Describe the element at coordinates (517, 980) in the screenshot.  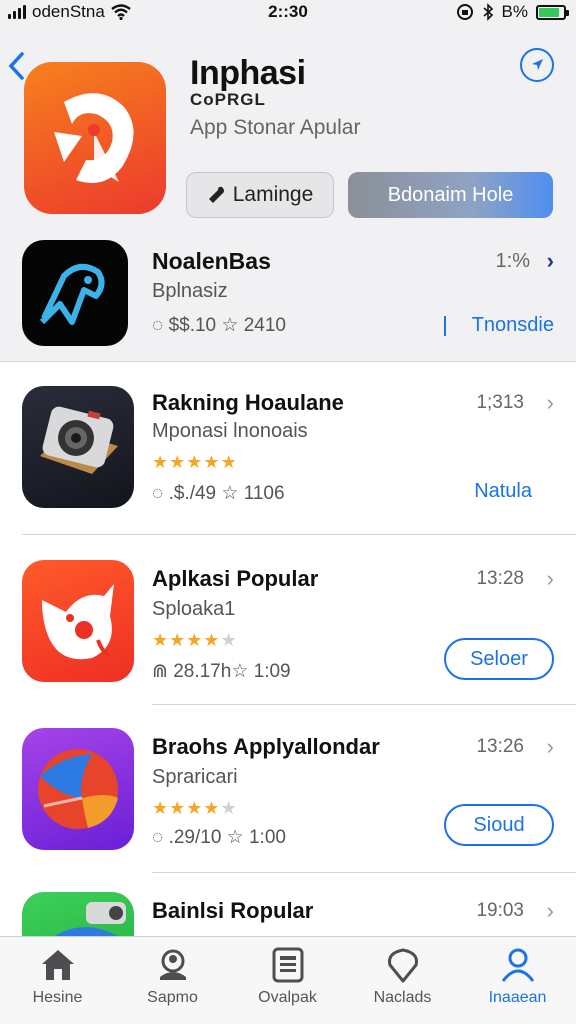
I see `tab-account: Inaaean` at that location.